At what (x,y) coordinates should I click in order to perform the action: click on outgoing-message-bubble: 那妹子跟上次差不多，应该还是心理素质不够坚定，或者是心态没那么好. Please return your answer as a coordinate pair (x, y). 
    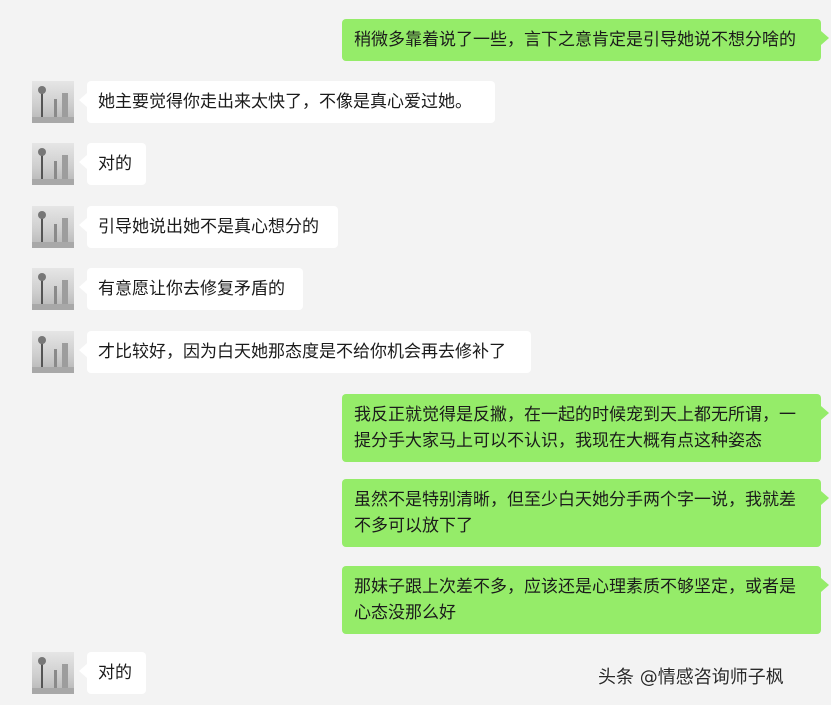
    Looking at the image, I should click on (585, 600).